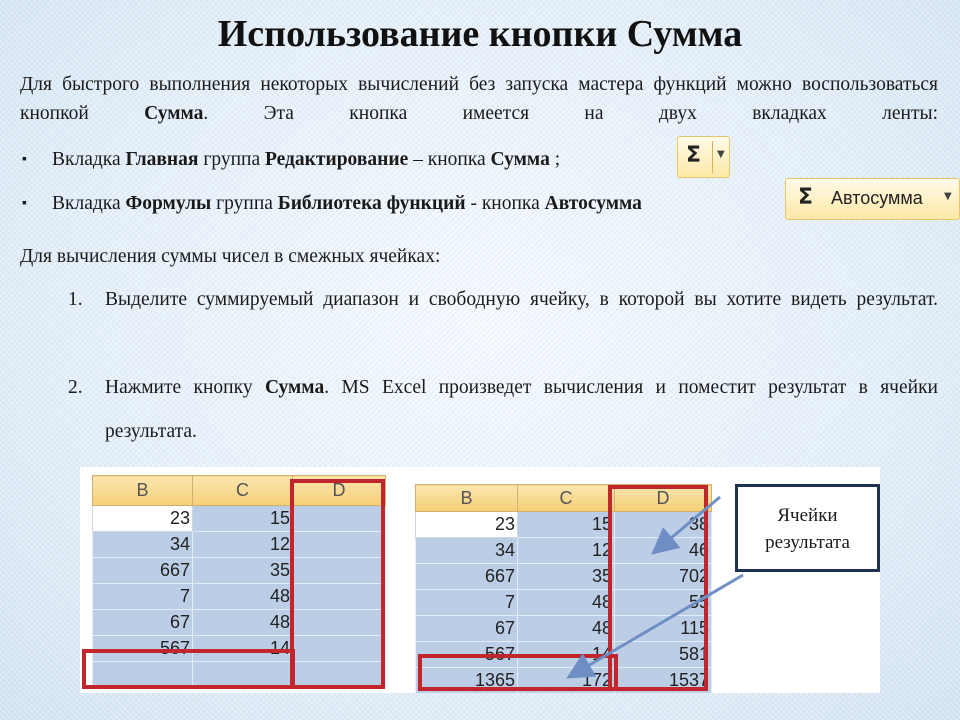  What do you see at coordinates (168, 203) in the screenshot?
I see `bullet-bold-tab: Формулы` at bounding box center [168, 203].